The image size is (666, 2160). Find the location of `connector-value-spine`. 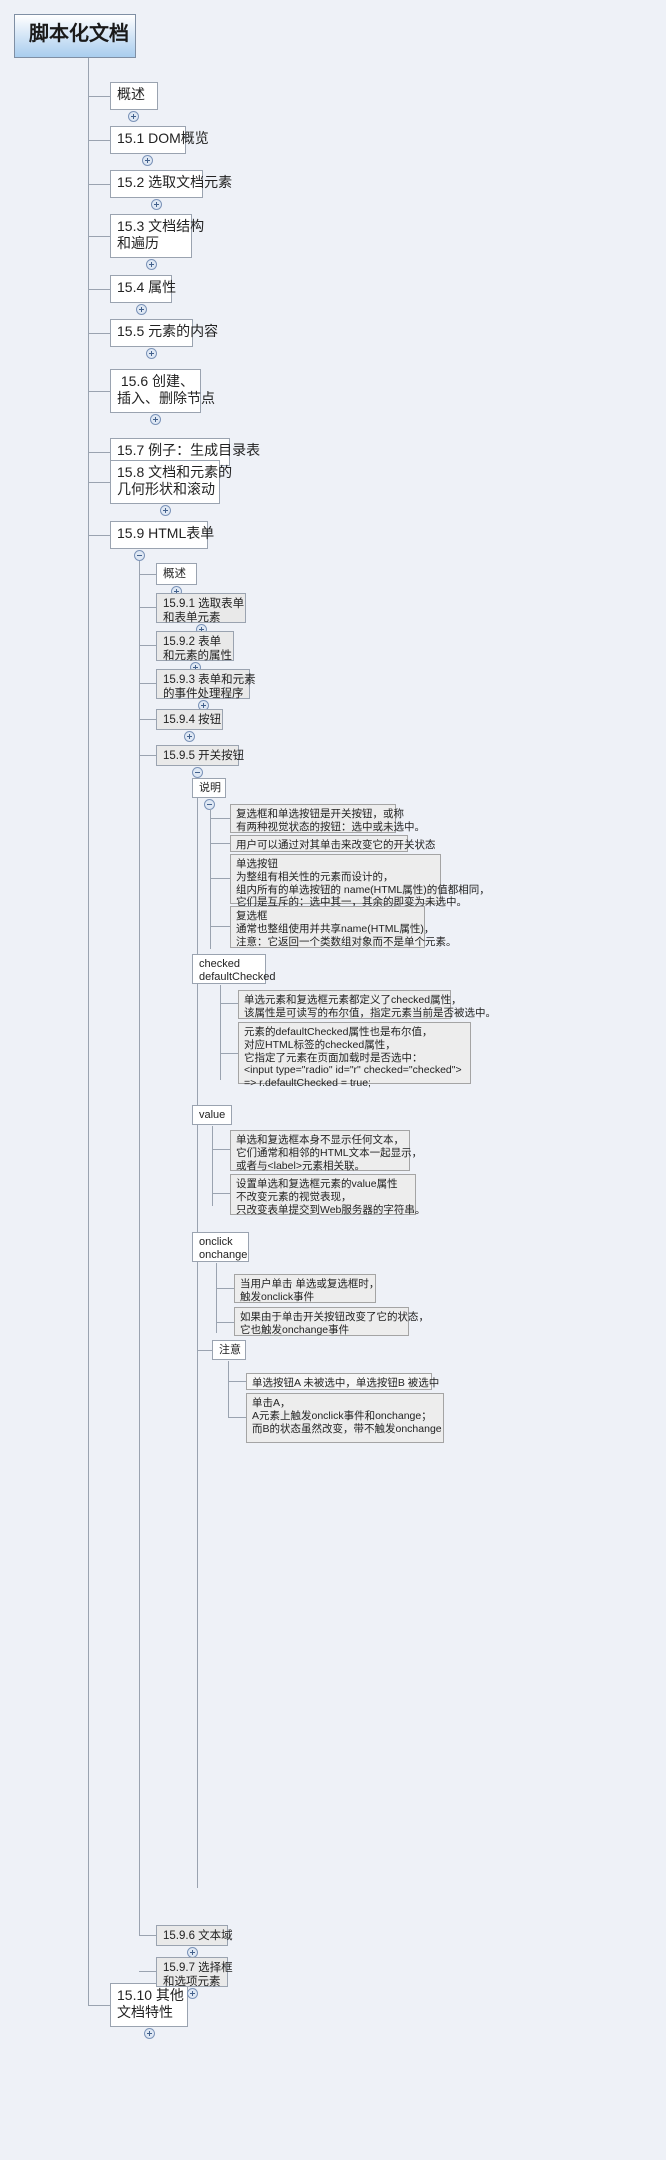

connector-value-spine is located at coordinates (212, 1166).